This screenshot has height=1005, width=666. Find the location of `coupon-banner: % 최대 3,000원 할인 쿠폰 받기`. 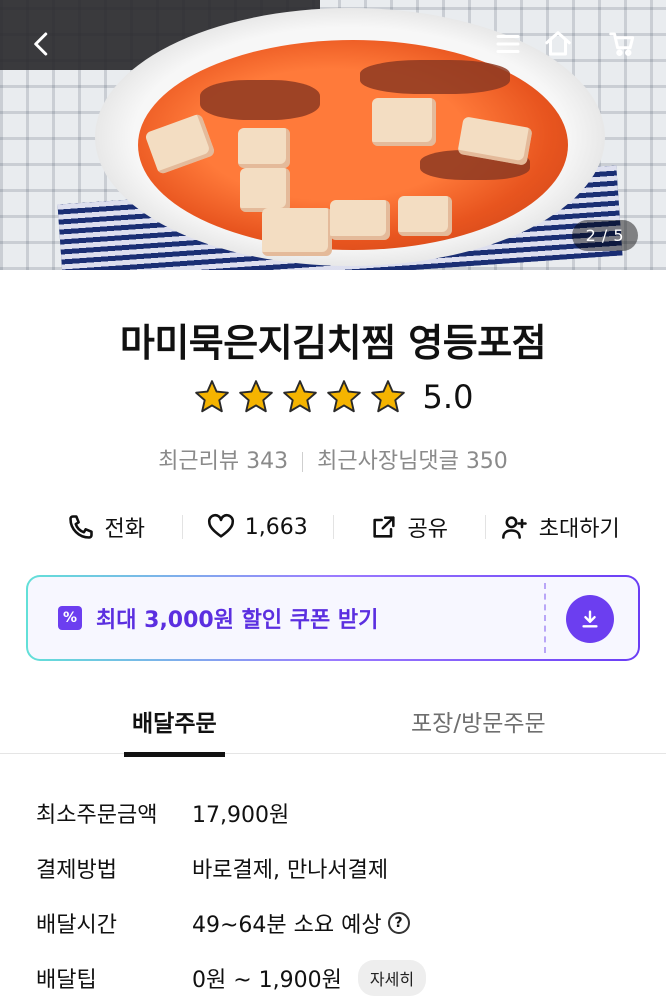

coupon-banner: % 최대 3,000원 할인 쿠폰 받기 is located at coordinates (333, 618).